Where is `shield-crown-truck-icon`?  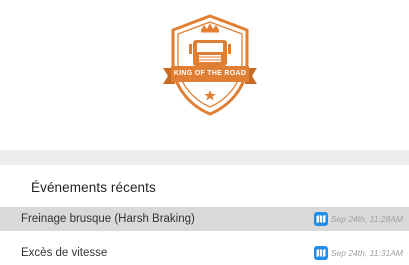
shield-crown-truck-icon is located at coordinates (210, 65).